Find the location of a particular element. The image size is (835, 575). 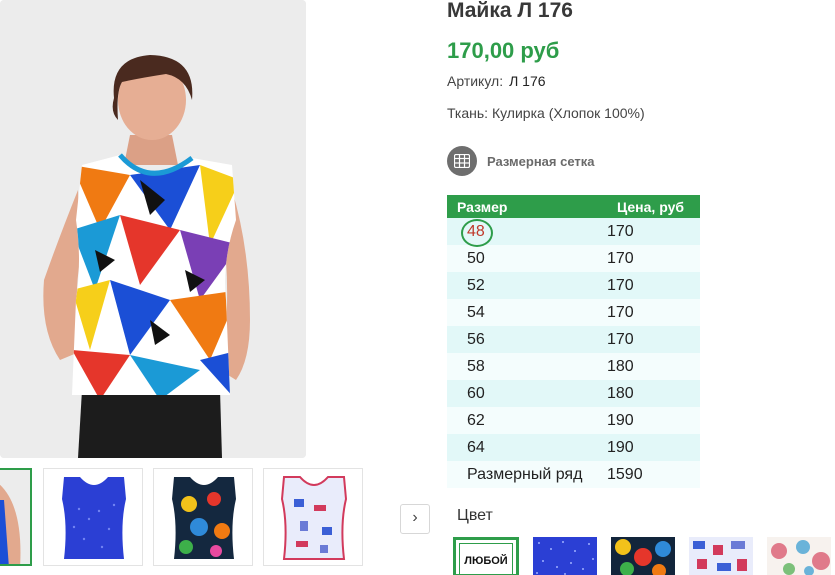

size-cell: 56 is located at coordinates (476, 339).